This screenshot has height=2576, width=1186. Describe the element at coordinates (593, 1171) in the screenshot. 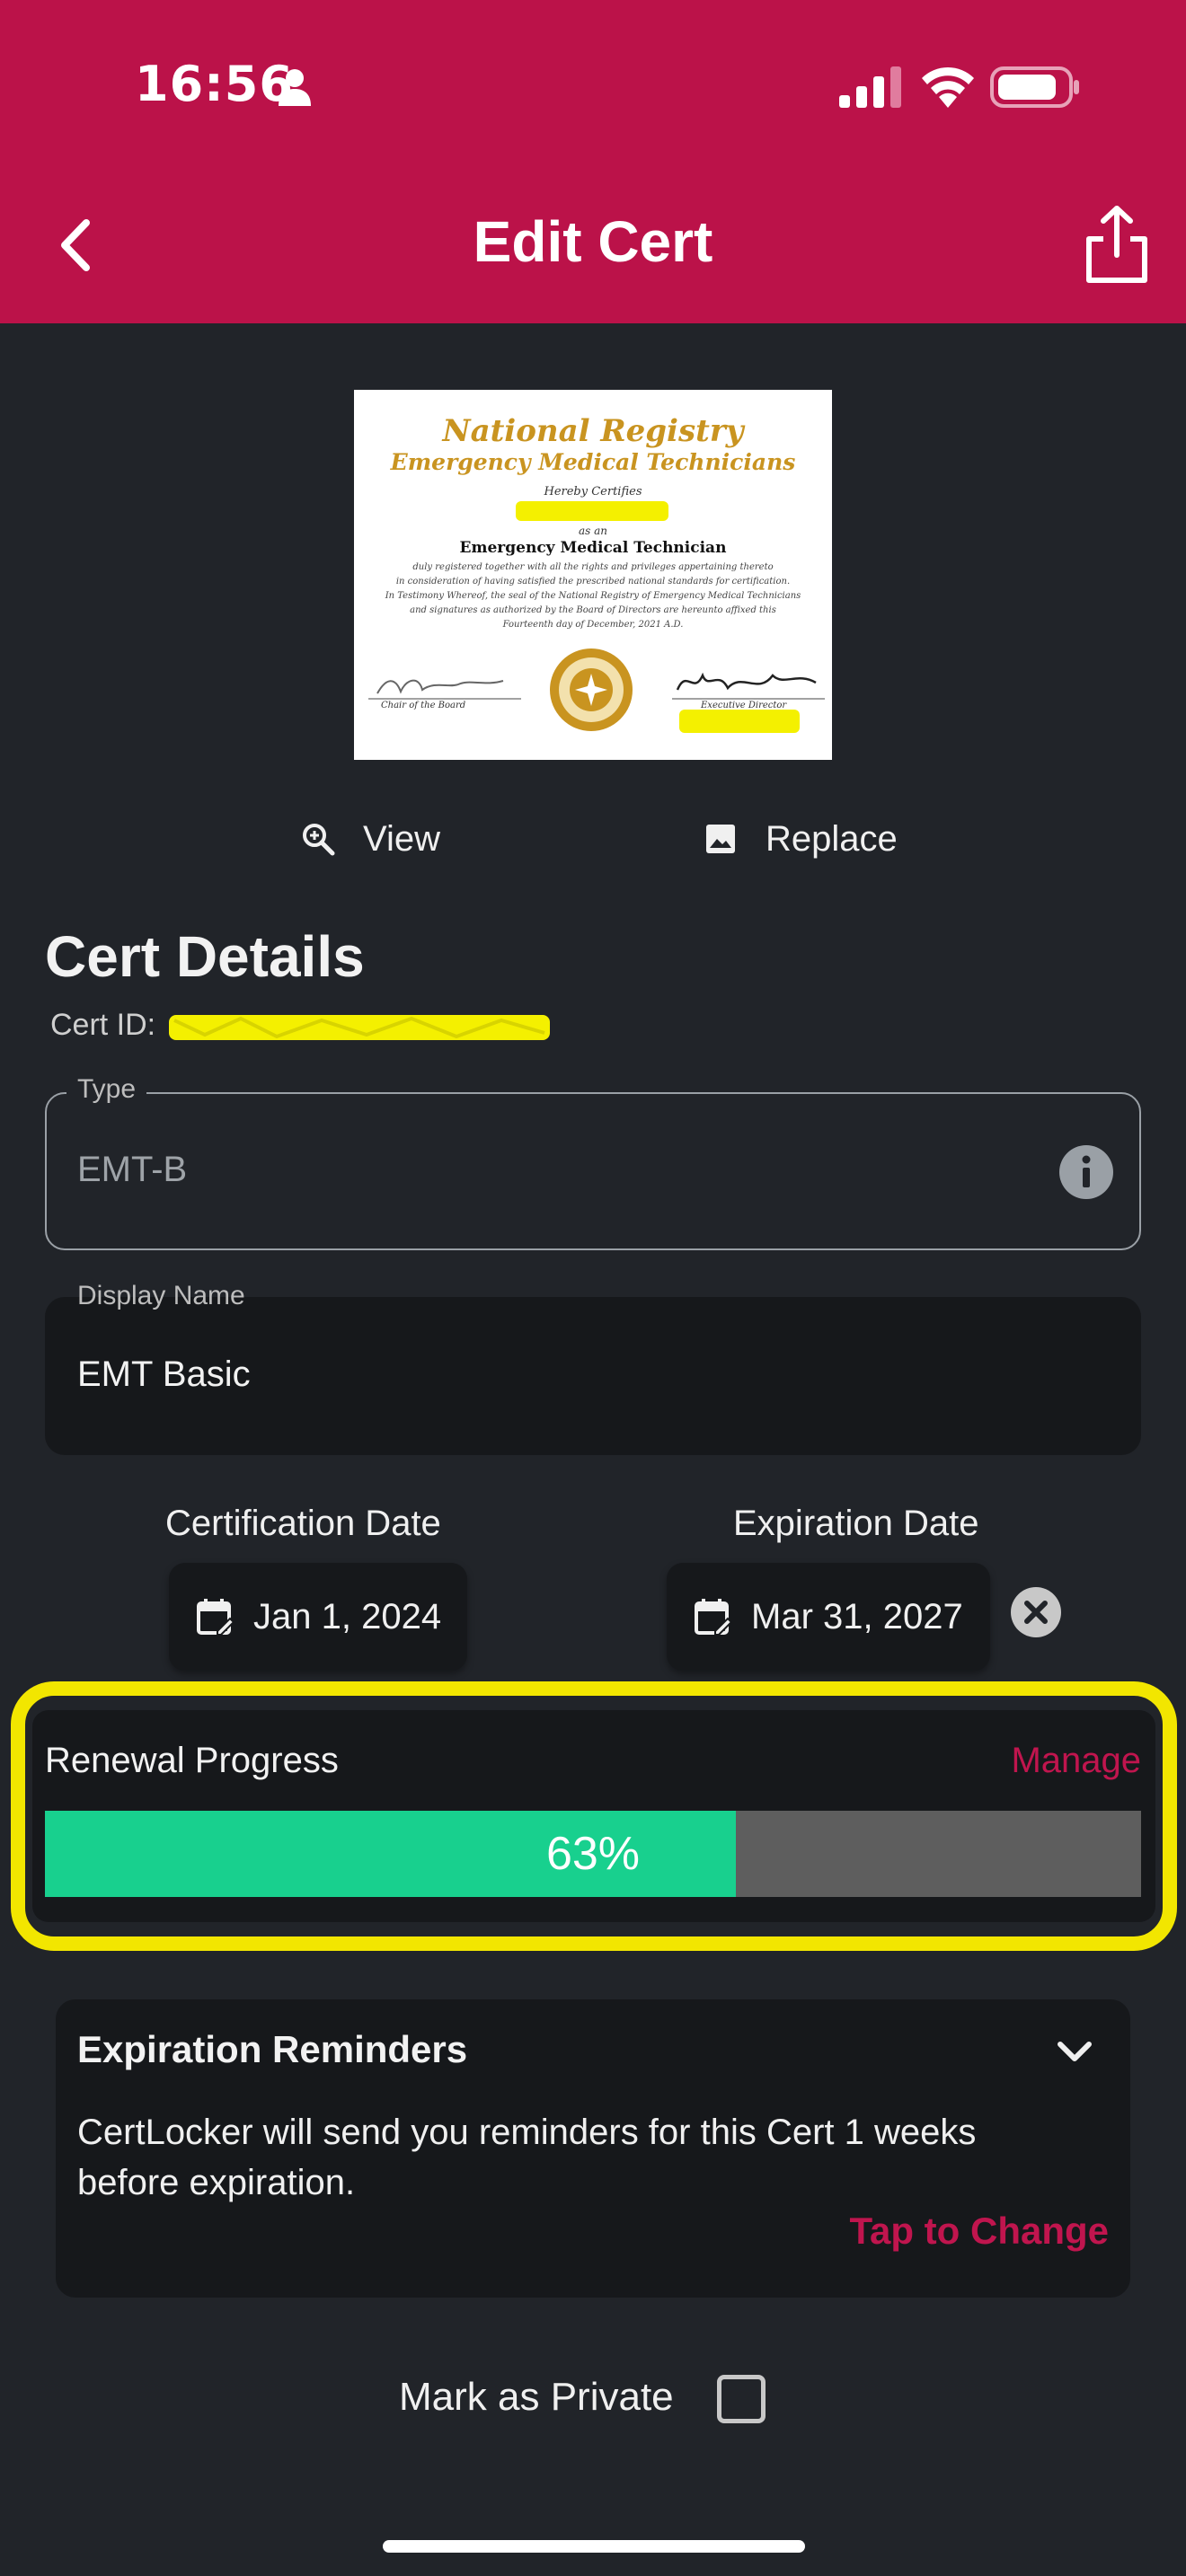

I see `type-field` at that location.